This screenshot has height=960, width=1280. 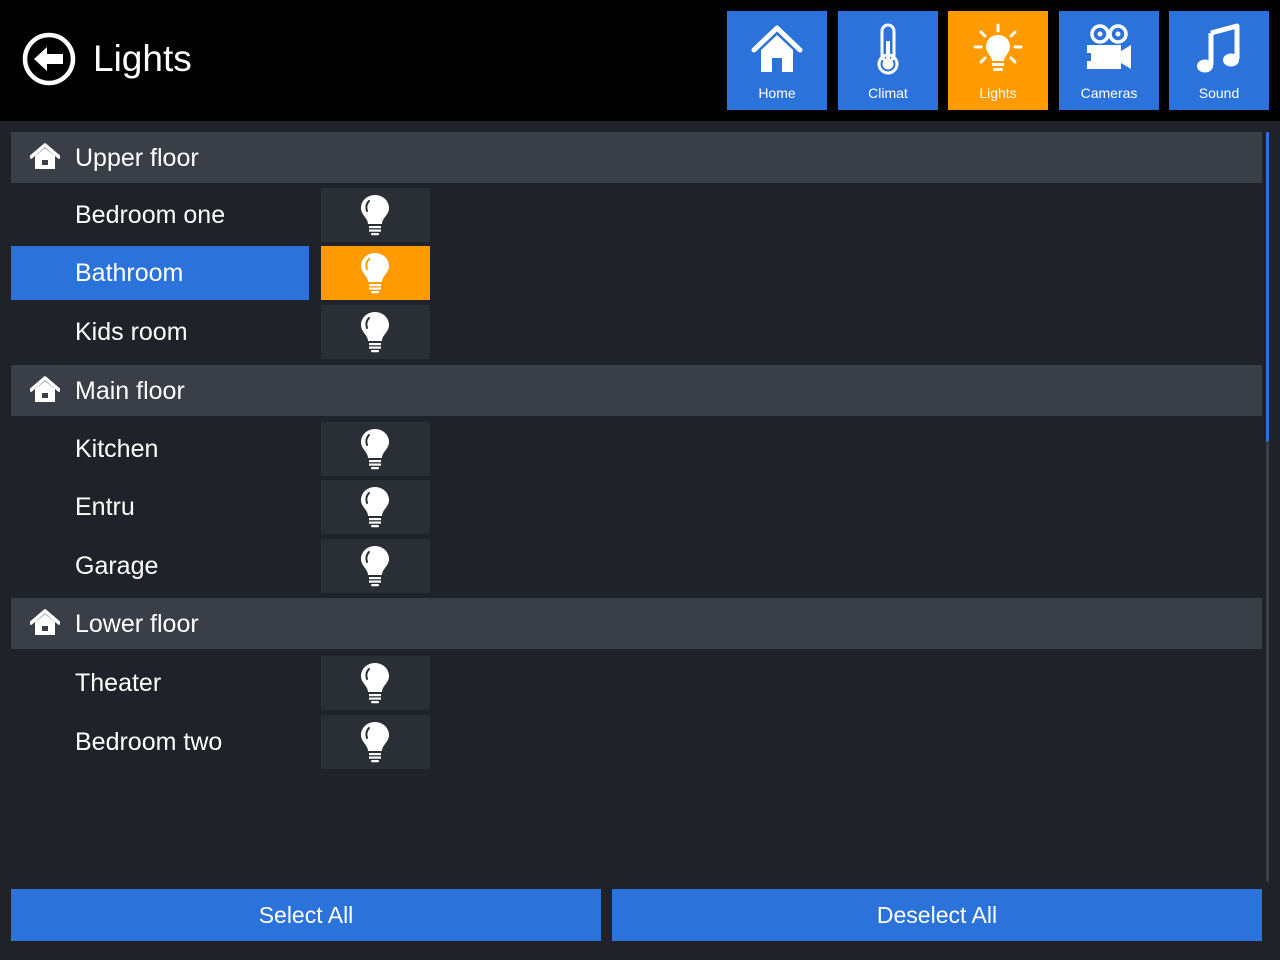 I want to click on nav-home-label: Home, so click(x=777, y=93).